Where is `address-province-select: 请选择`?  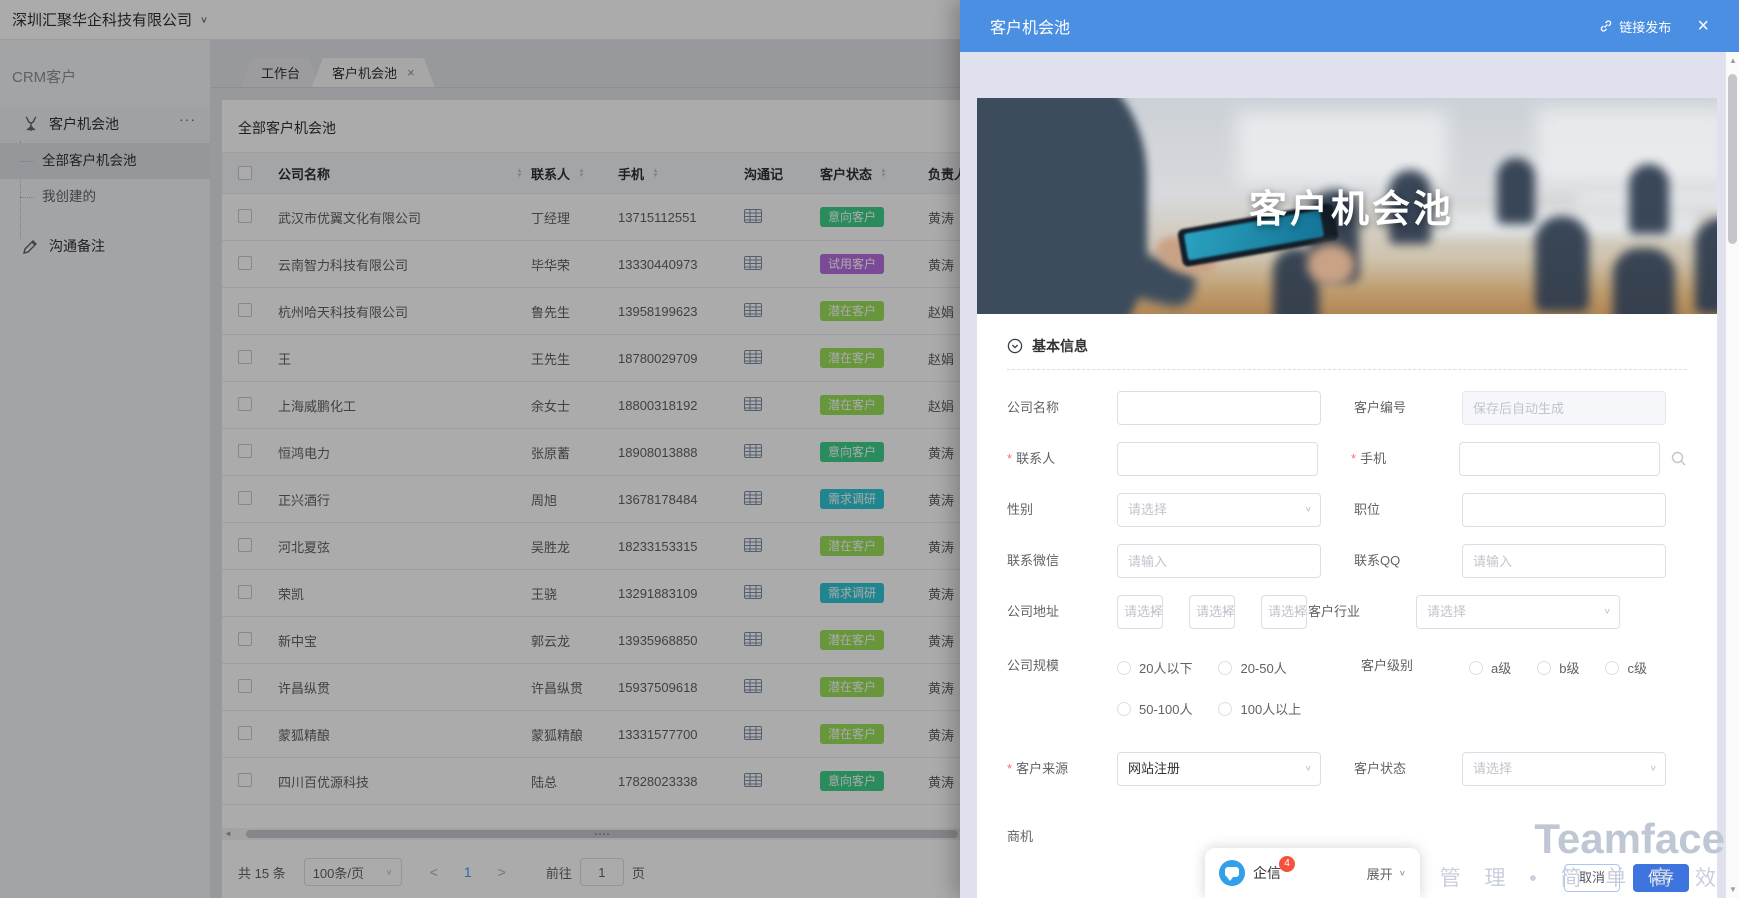
address-province-select: 请选择 is located at coordinates (1140, 612).